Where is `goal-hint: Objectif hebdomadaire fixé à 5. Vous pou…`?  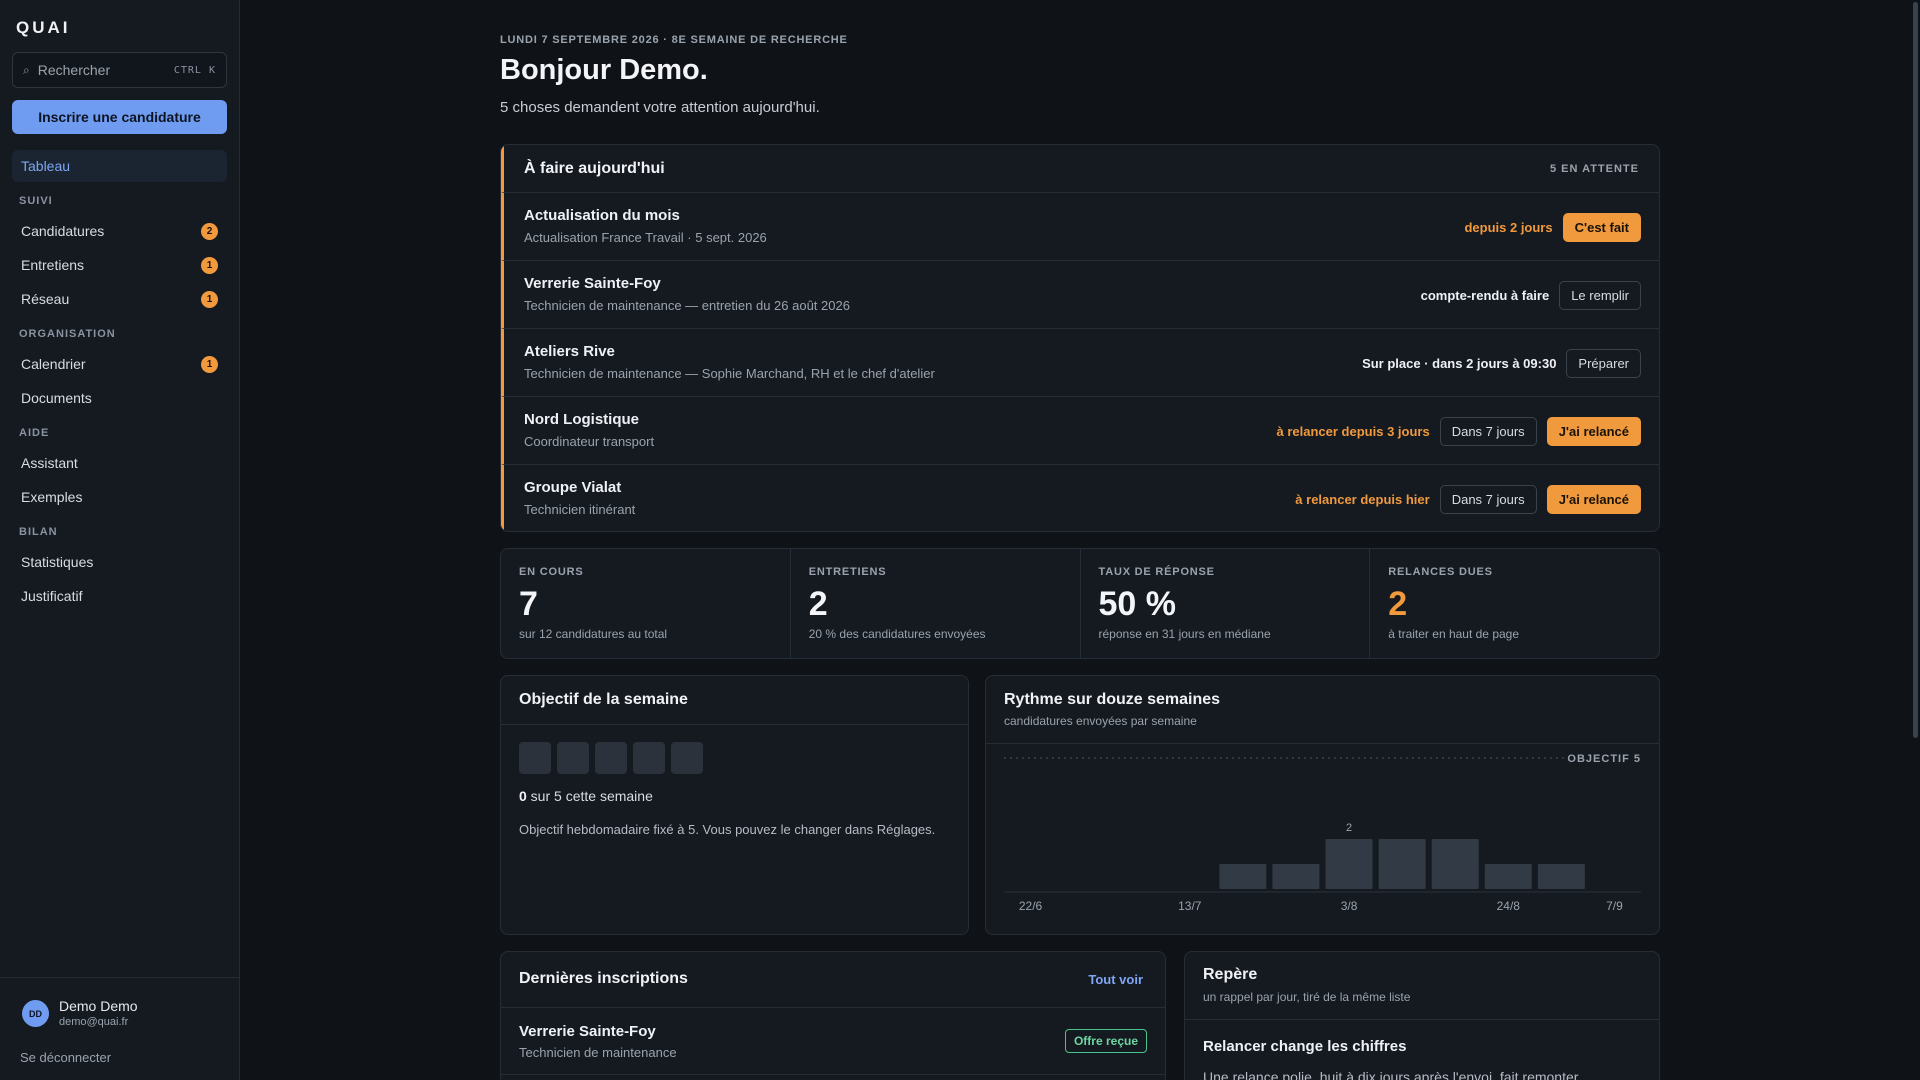 goal-hint: Objectif hebdomadaire fixé à 5. Vous pou… is located at coordinates (727, 829).